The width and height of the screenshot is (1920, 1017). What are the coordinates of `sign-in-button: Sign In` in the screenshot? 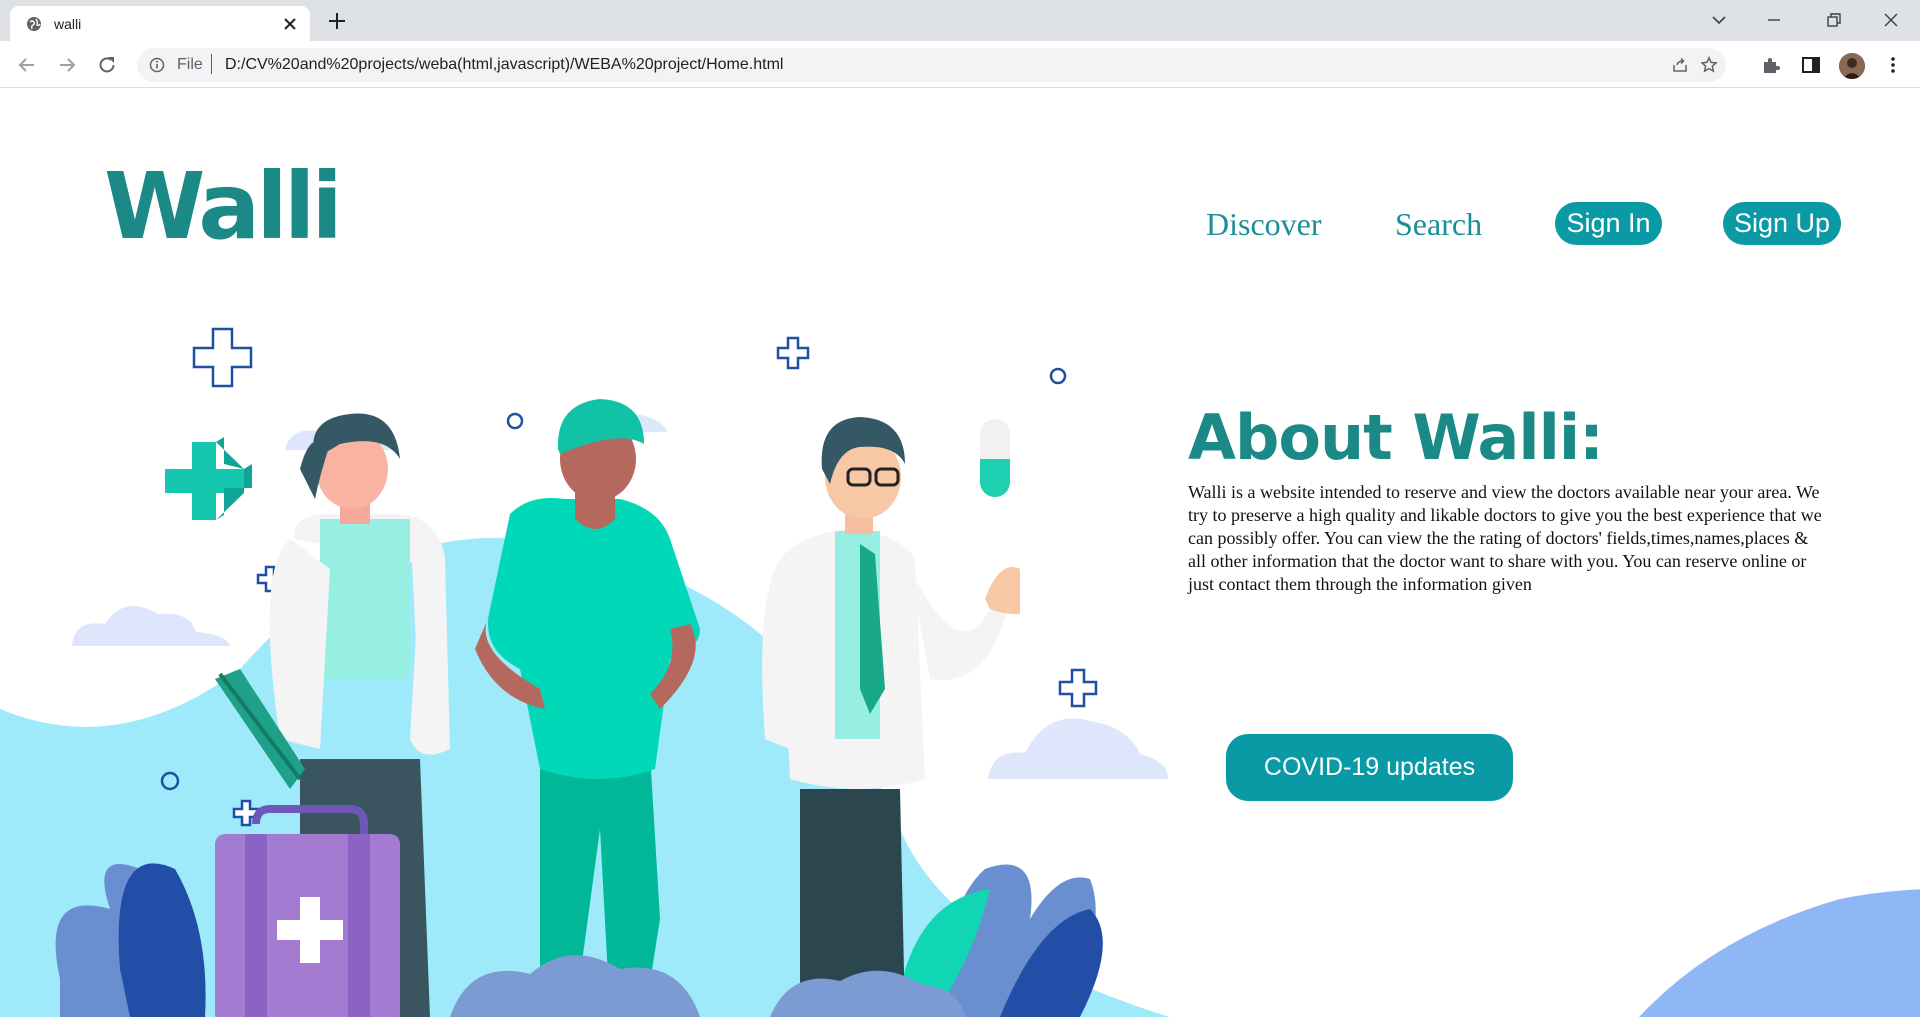 It's located at (1608, 223).